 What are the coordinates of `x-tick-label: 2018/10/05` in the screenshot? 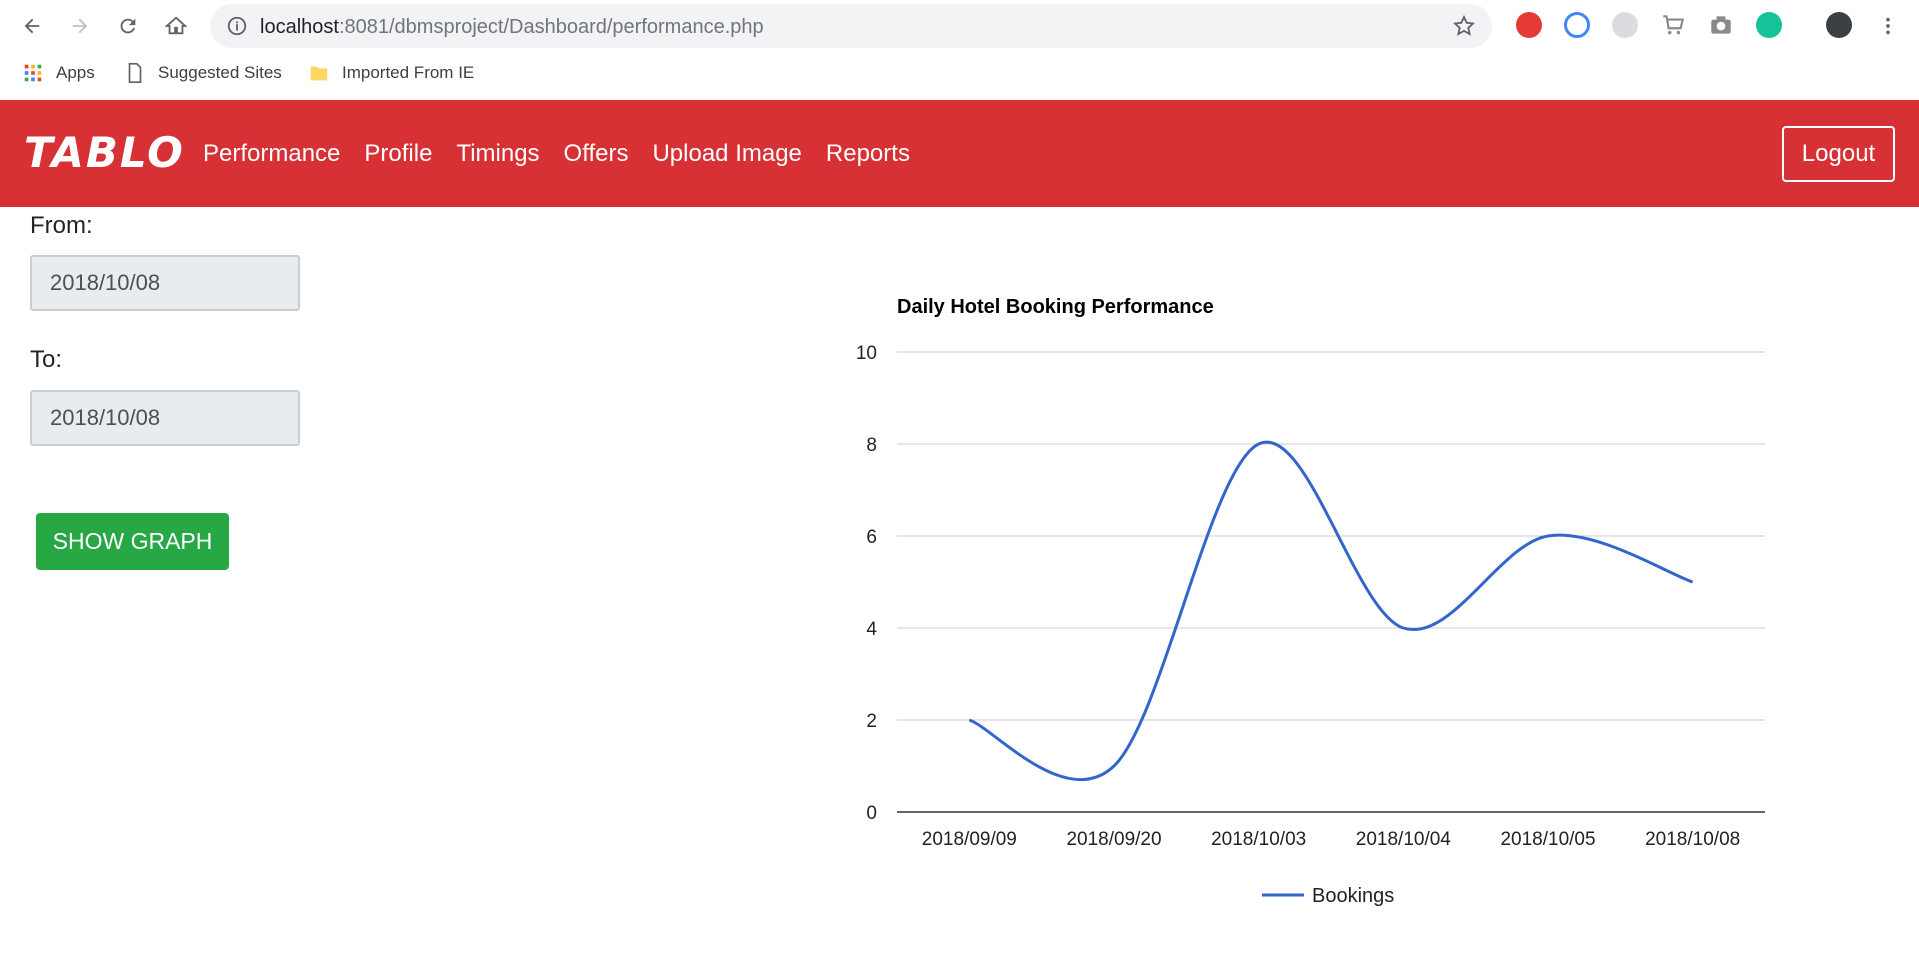 It's located at (1547, 839).